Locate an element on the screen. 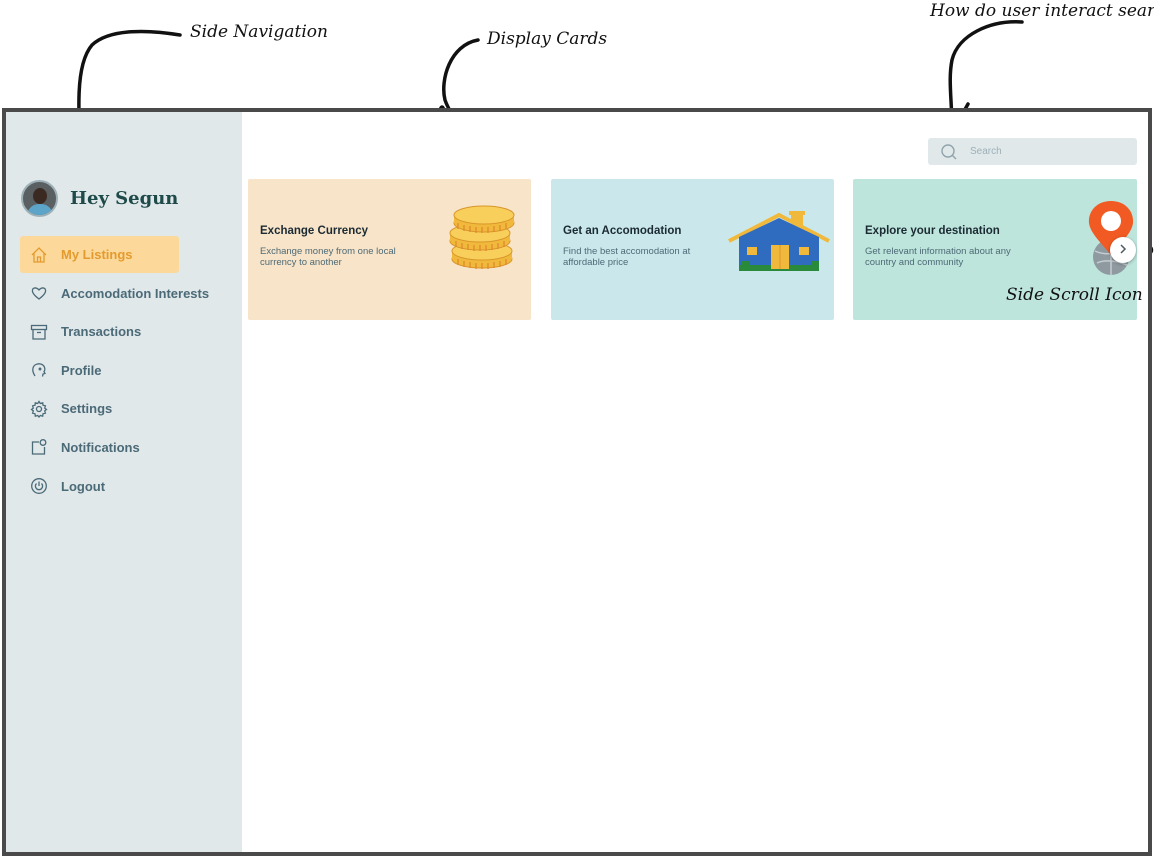 The height and width of the screenshot is (856, 1154). sidebar-item-notifications: Notifications is located at coordinates (125, 447).